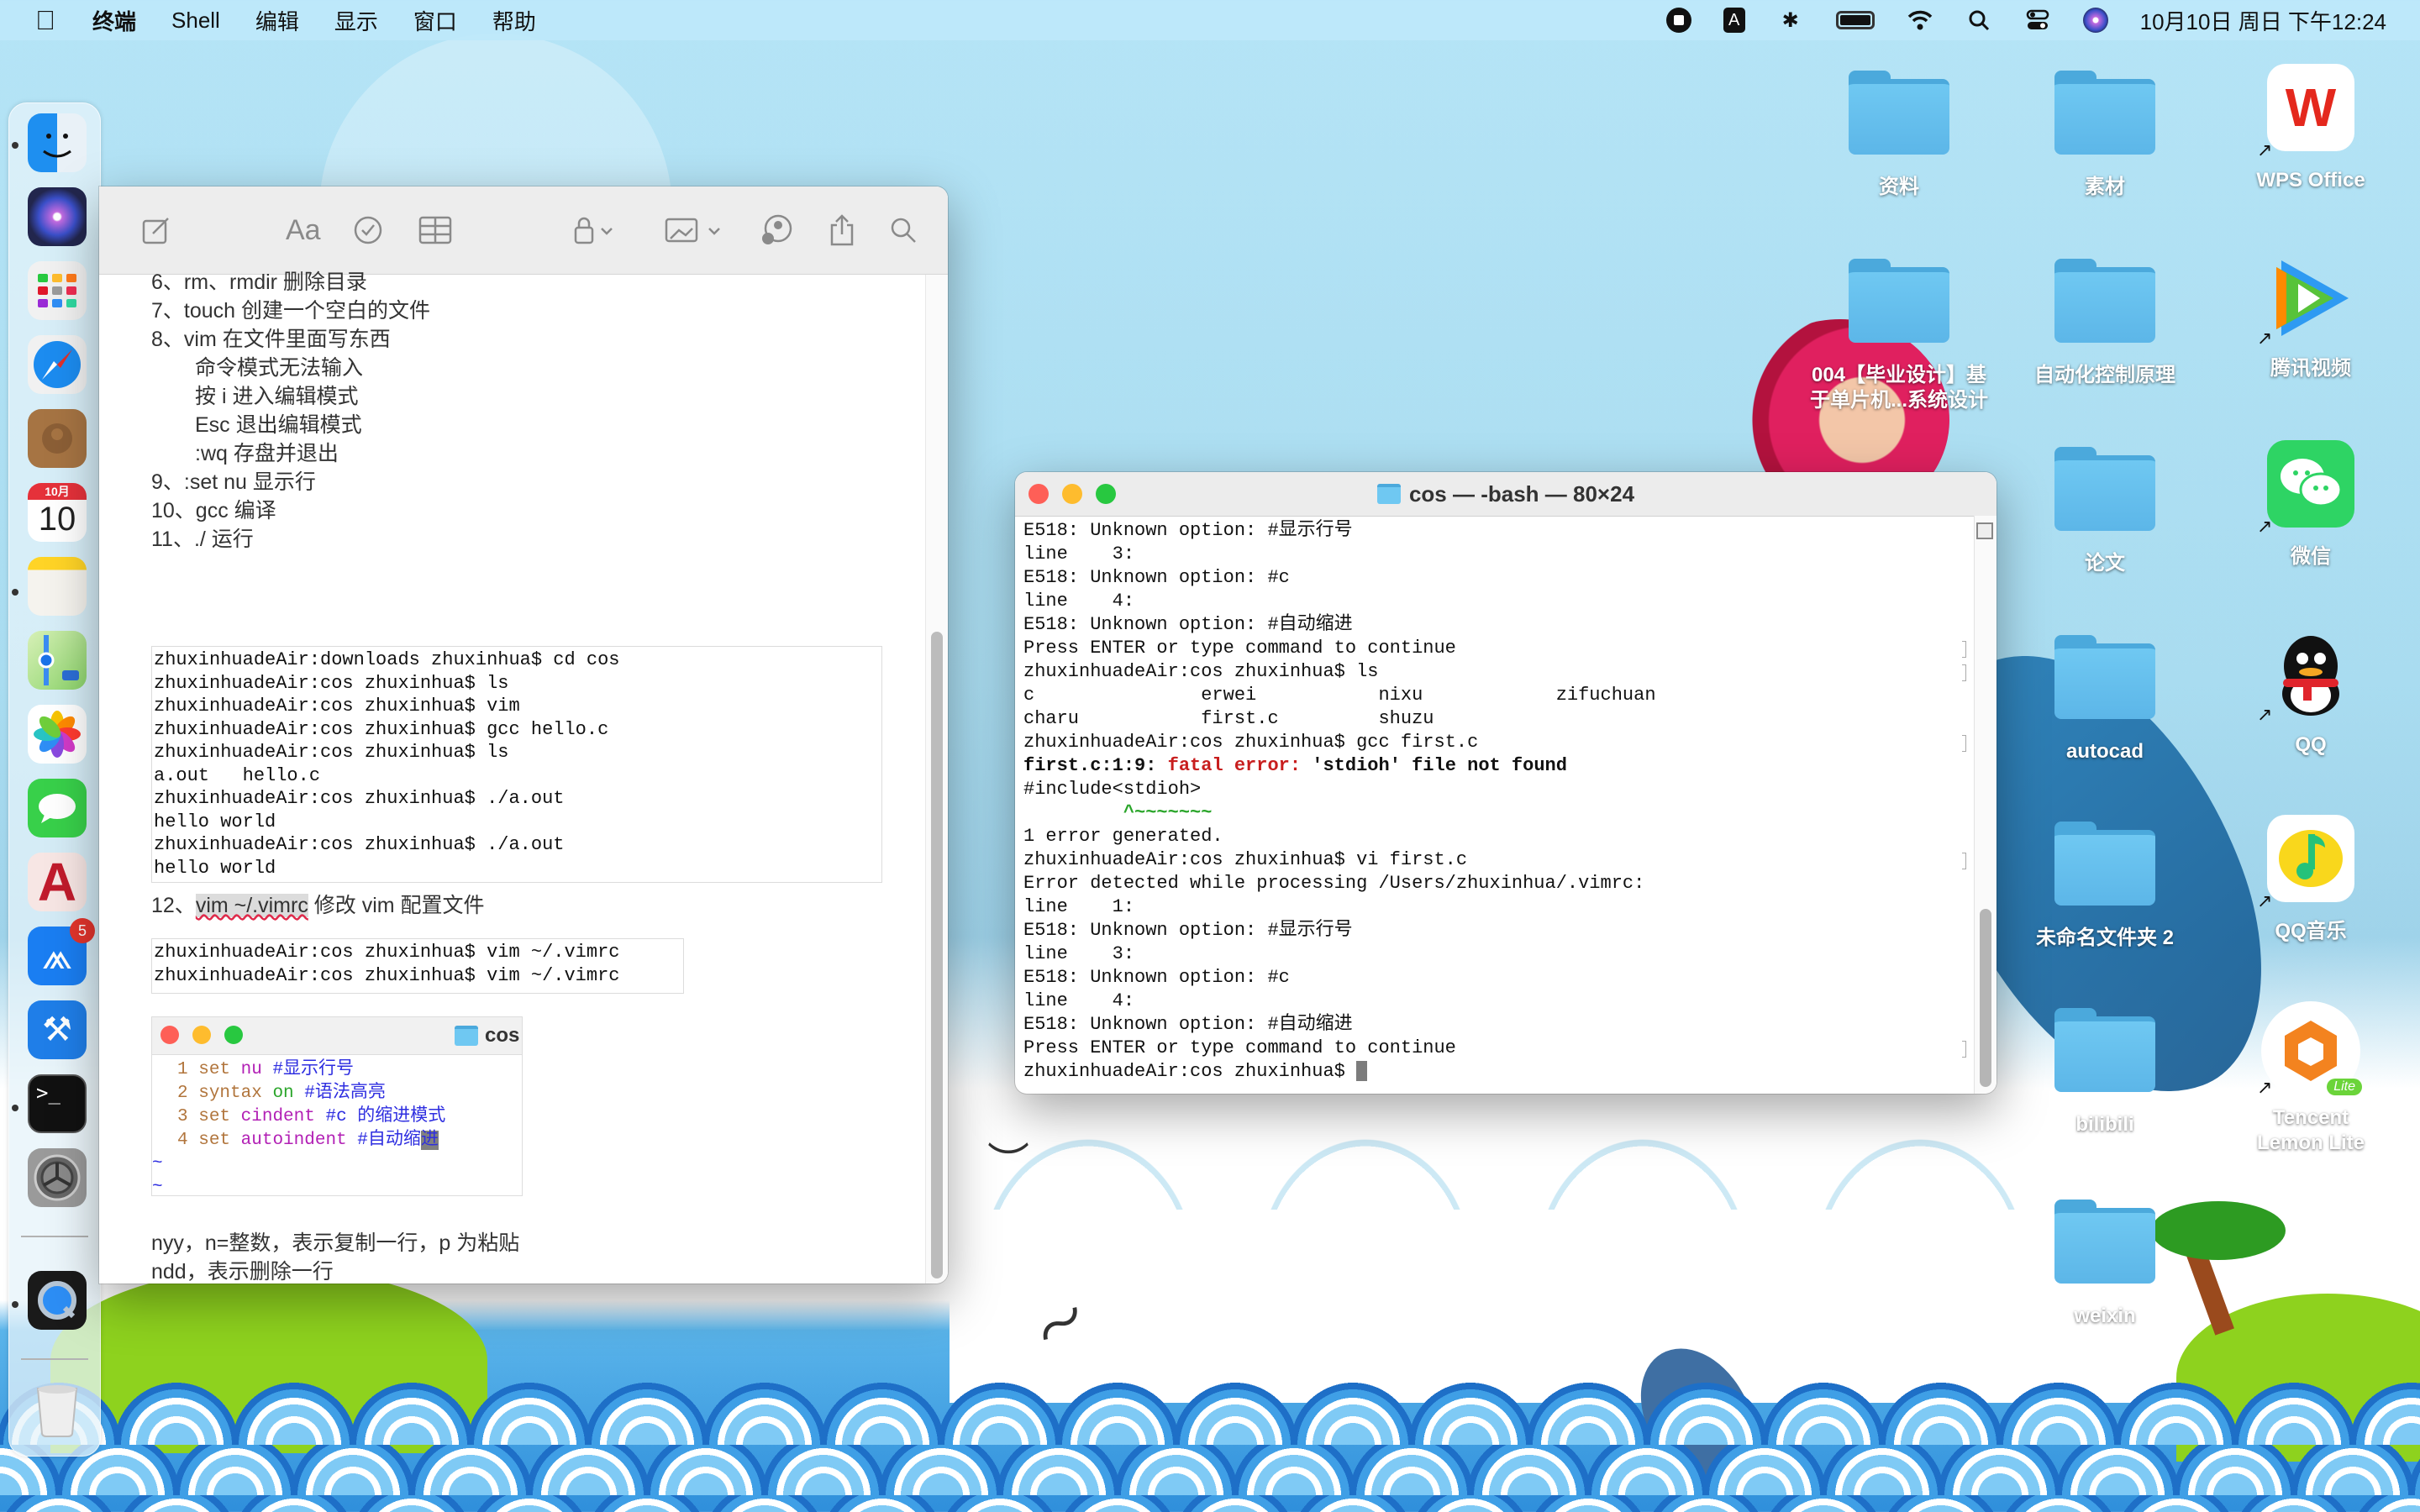  What do you see at coordinates (1855, 20) in the screenshot?
I see `battery-icon` at bounding box center [1855, 20].